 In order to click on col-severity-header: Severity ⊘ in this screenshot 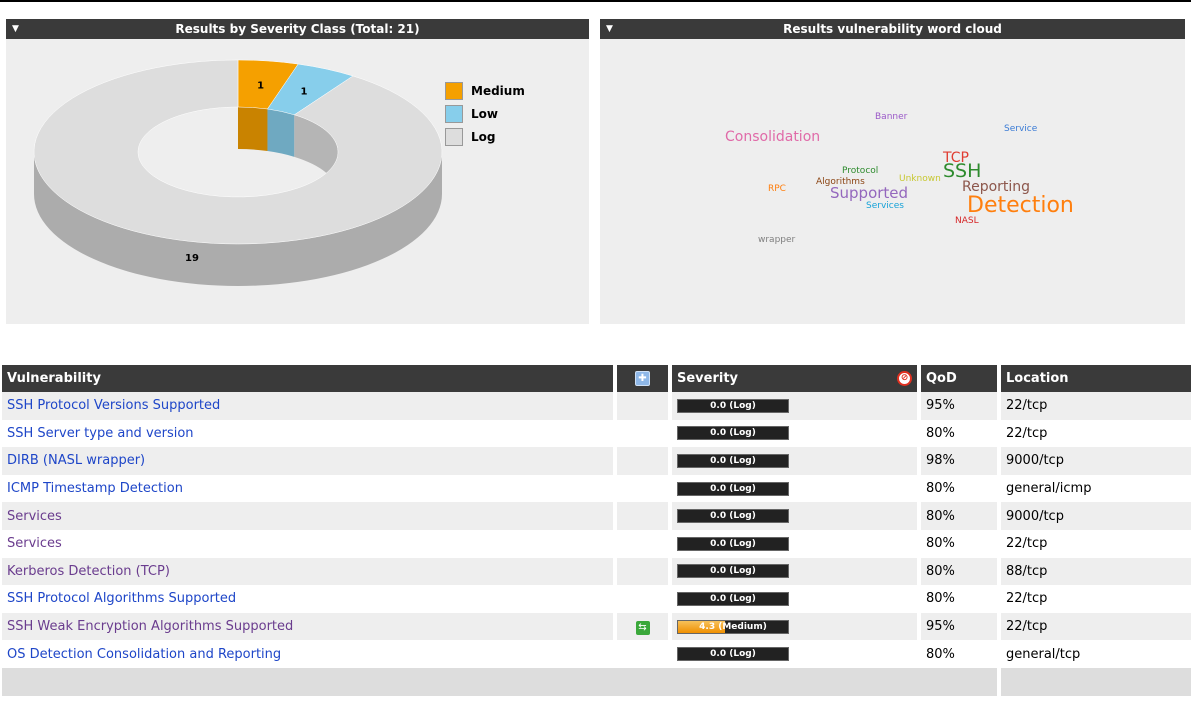, I will do `click(795, 378)`.